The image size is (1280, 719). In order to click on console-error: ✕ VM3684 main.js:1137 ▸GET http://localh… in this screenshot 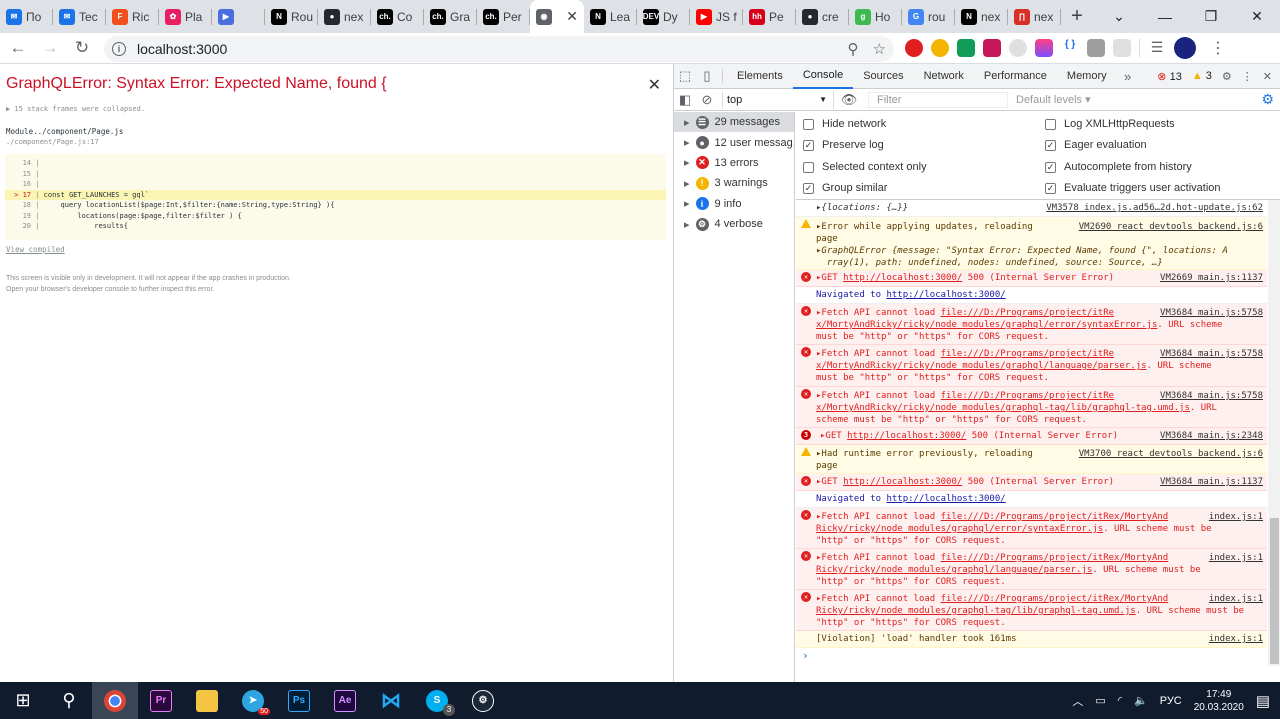, I will do `click(1031, 482)`.